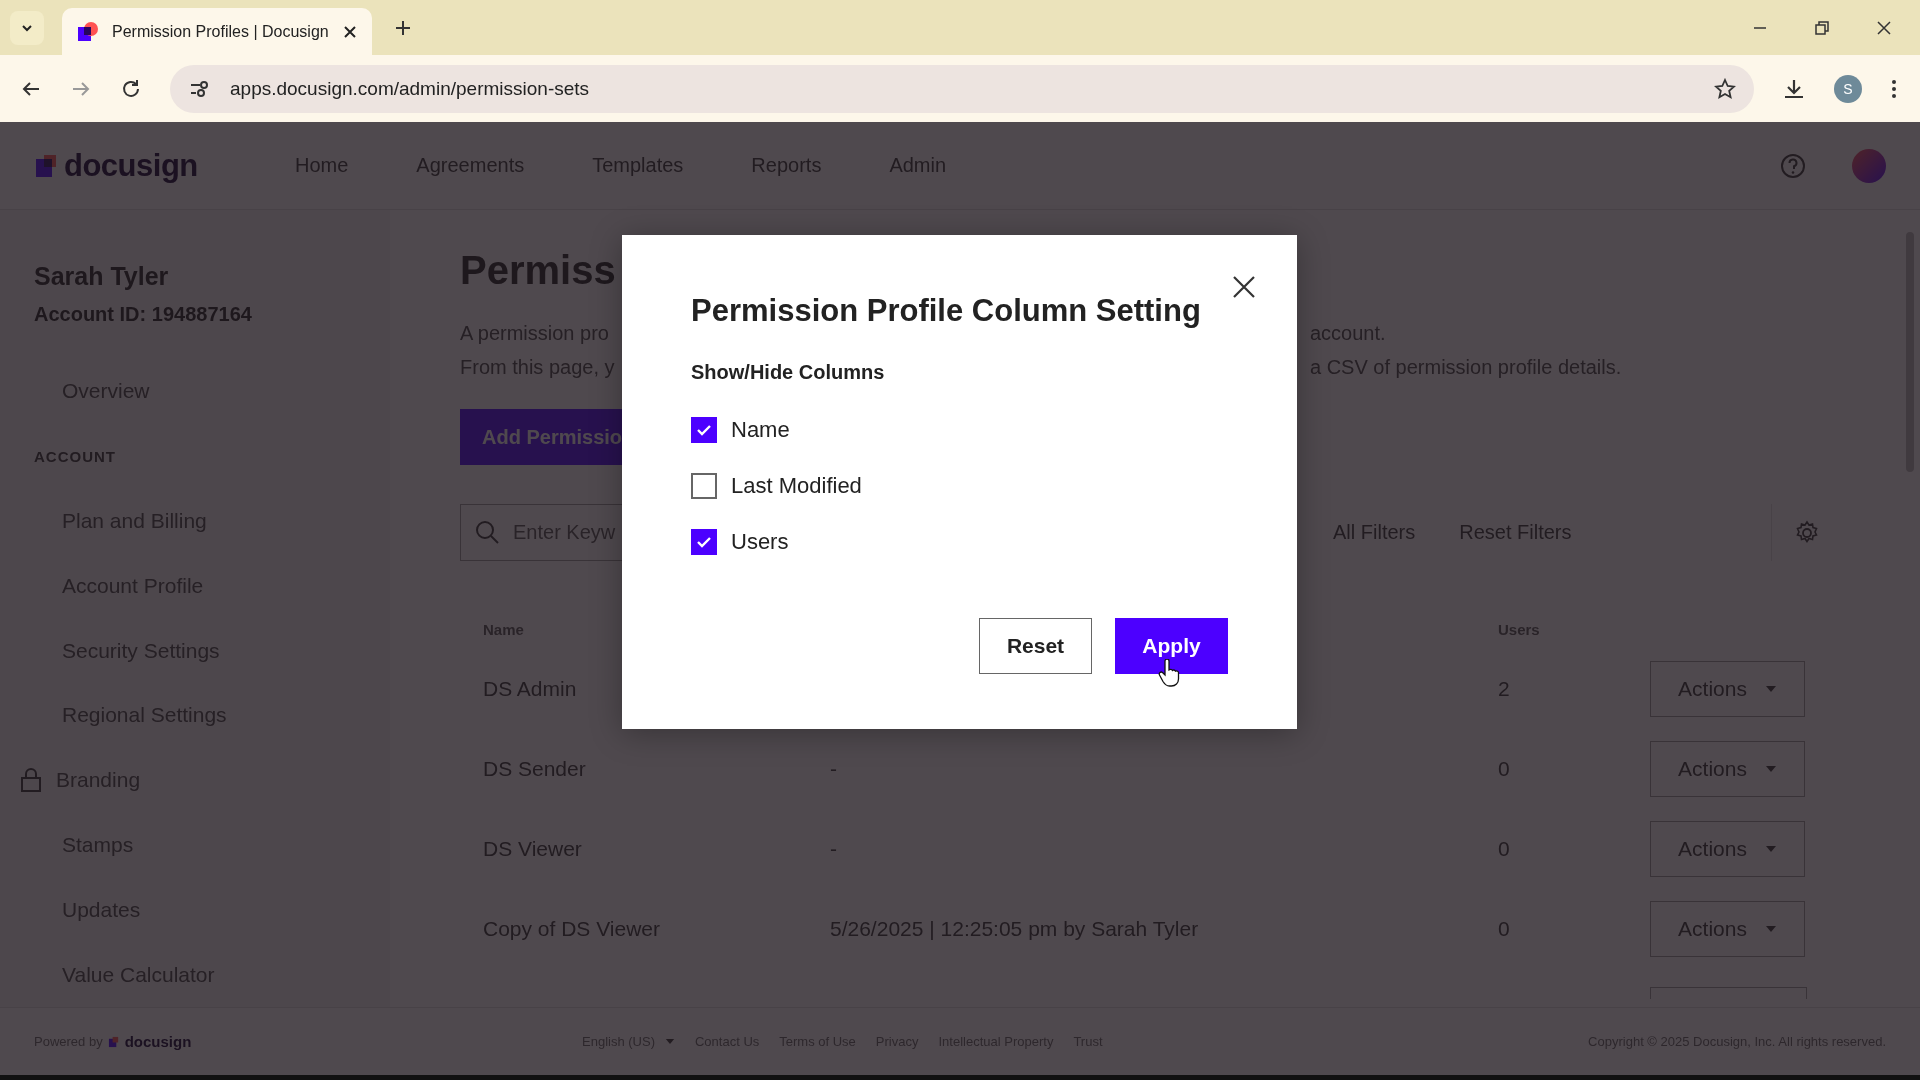 Image resolution: width=1920 pixels, height=1080 pixels. I want to click on checkbox-label: Name, so click(760, 430).